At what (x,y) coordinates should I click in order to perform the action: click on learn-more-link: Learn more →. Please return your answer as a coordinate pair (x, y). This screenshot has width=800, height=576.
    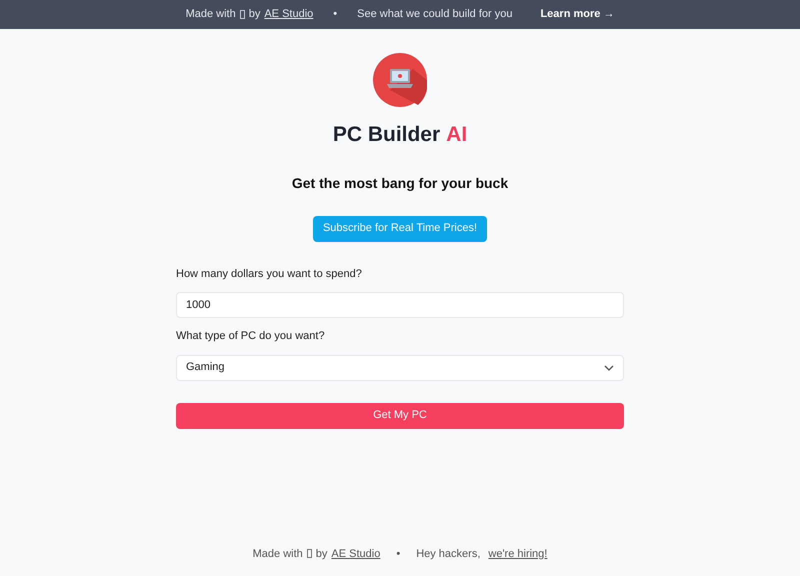
    Looking at the image, I should click on (577, 14).